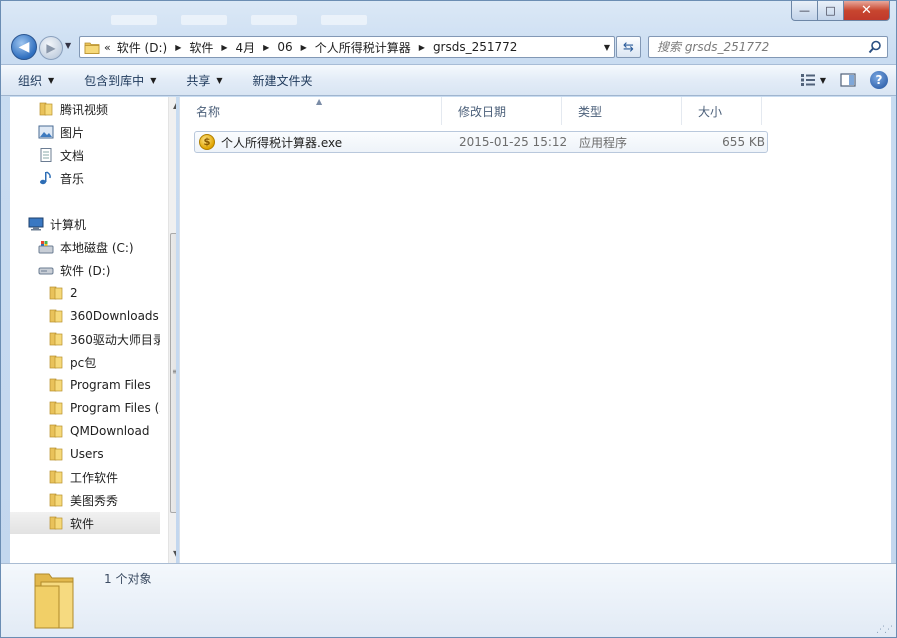  I want to click on details-pane: 1 个对象 ⋰⋰, so click(448, 600).